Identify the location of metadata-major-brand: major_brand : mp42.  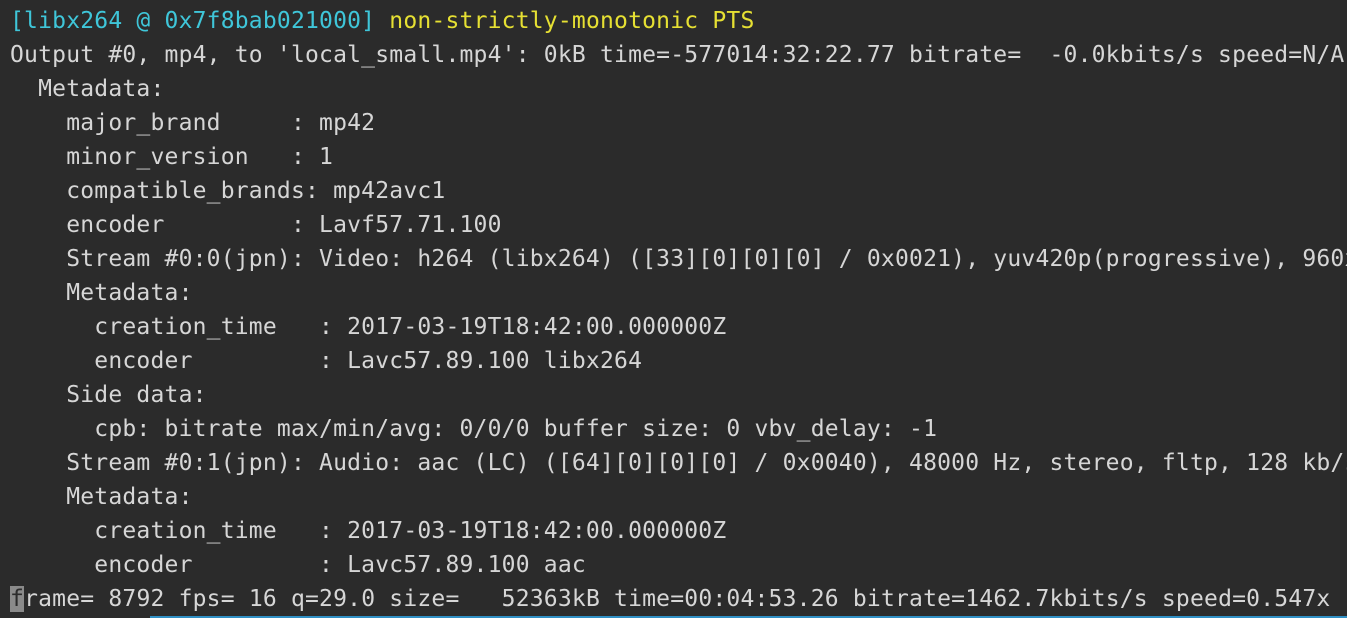
(193, 123).